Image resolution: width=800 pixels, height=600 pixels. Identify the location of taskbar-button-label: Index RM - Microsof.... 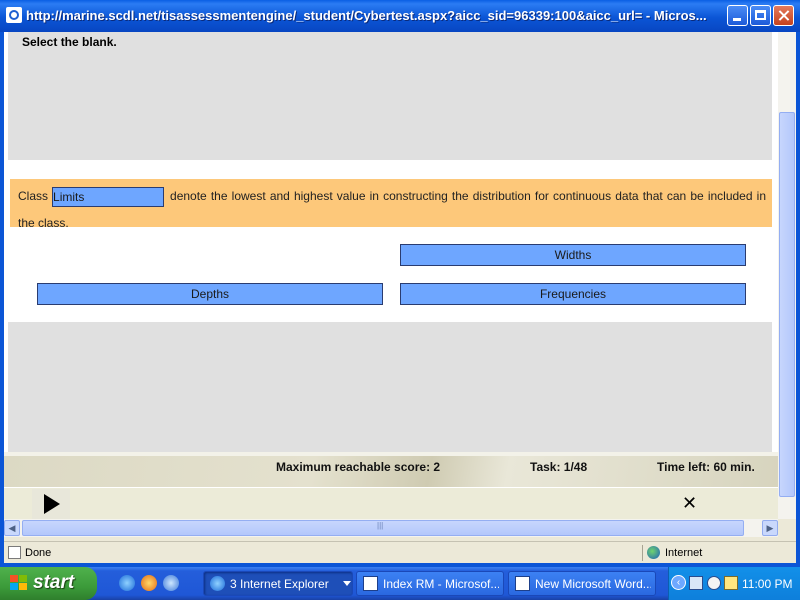
(441, 584).